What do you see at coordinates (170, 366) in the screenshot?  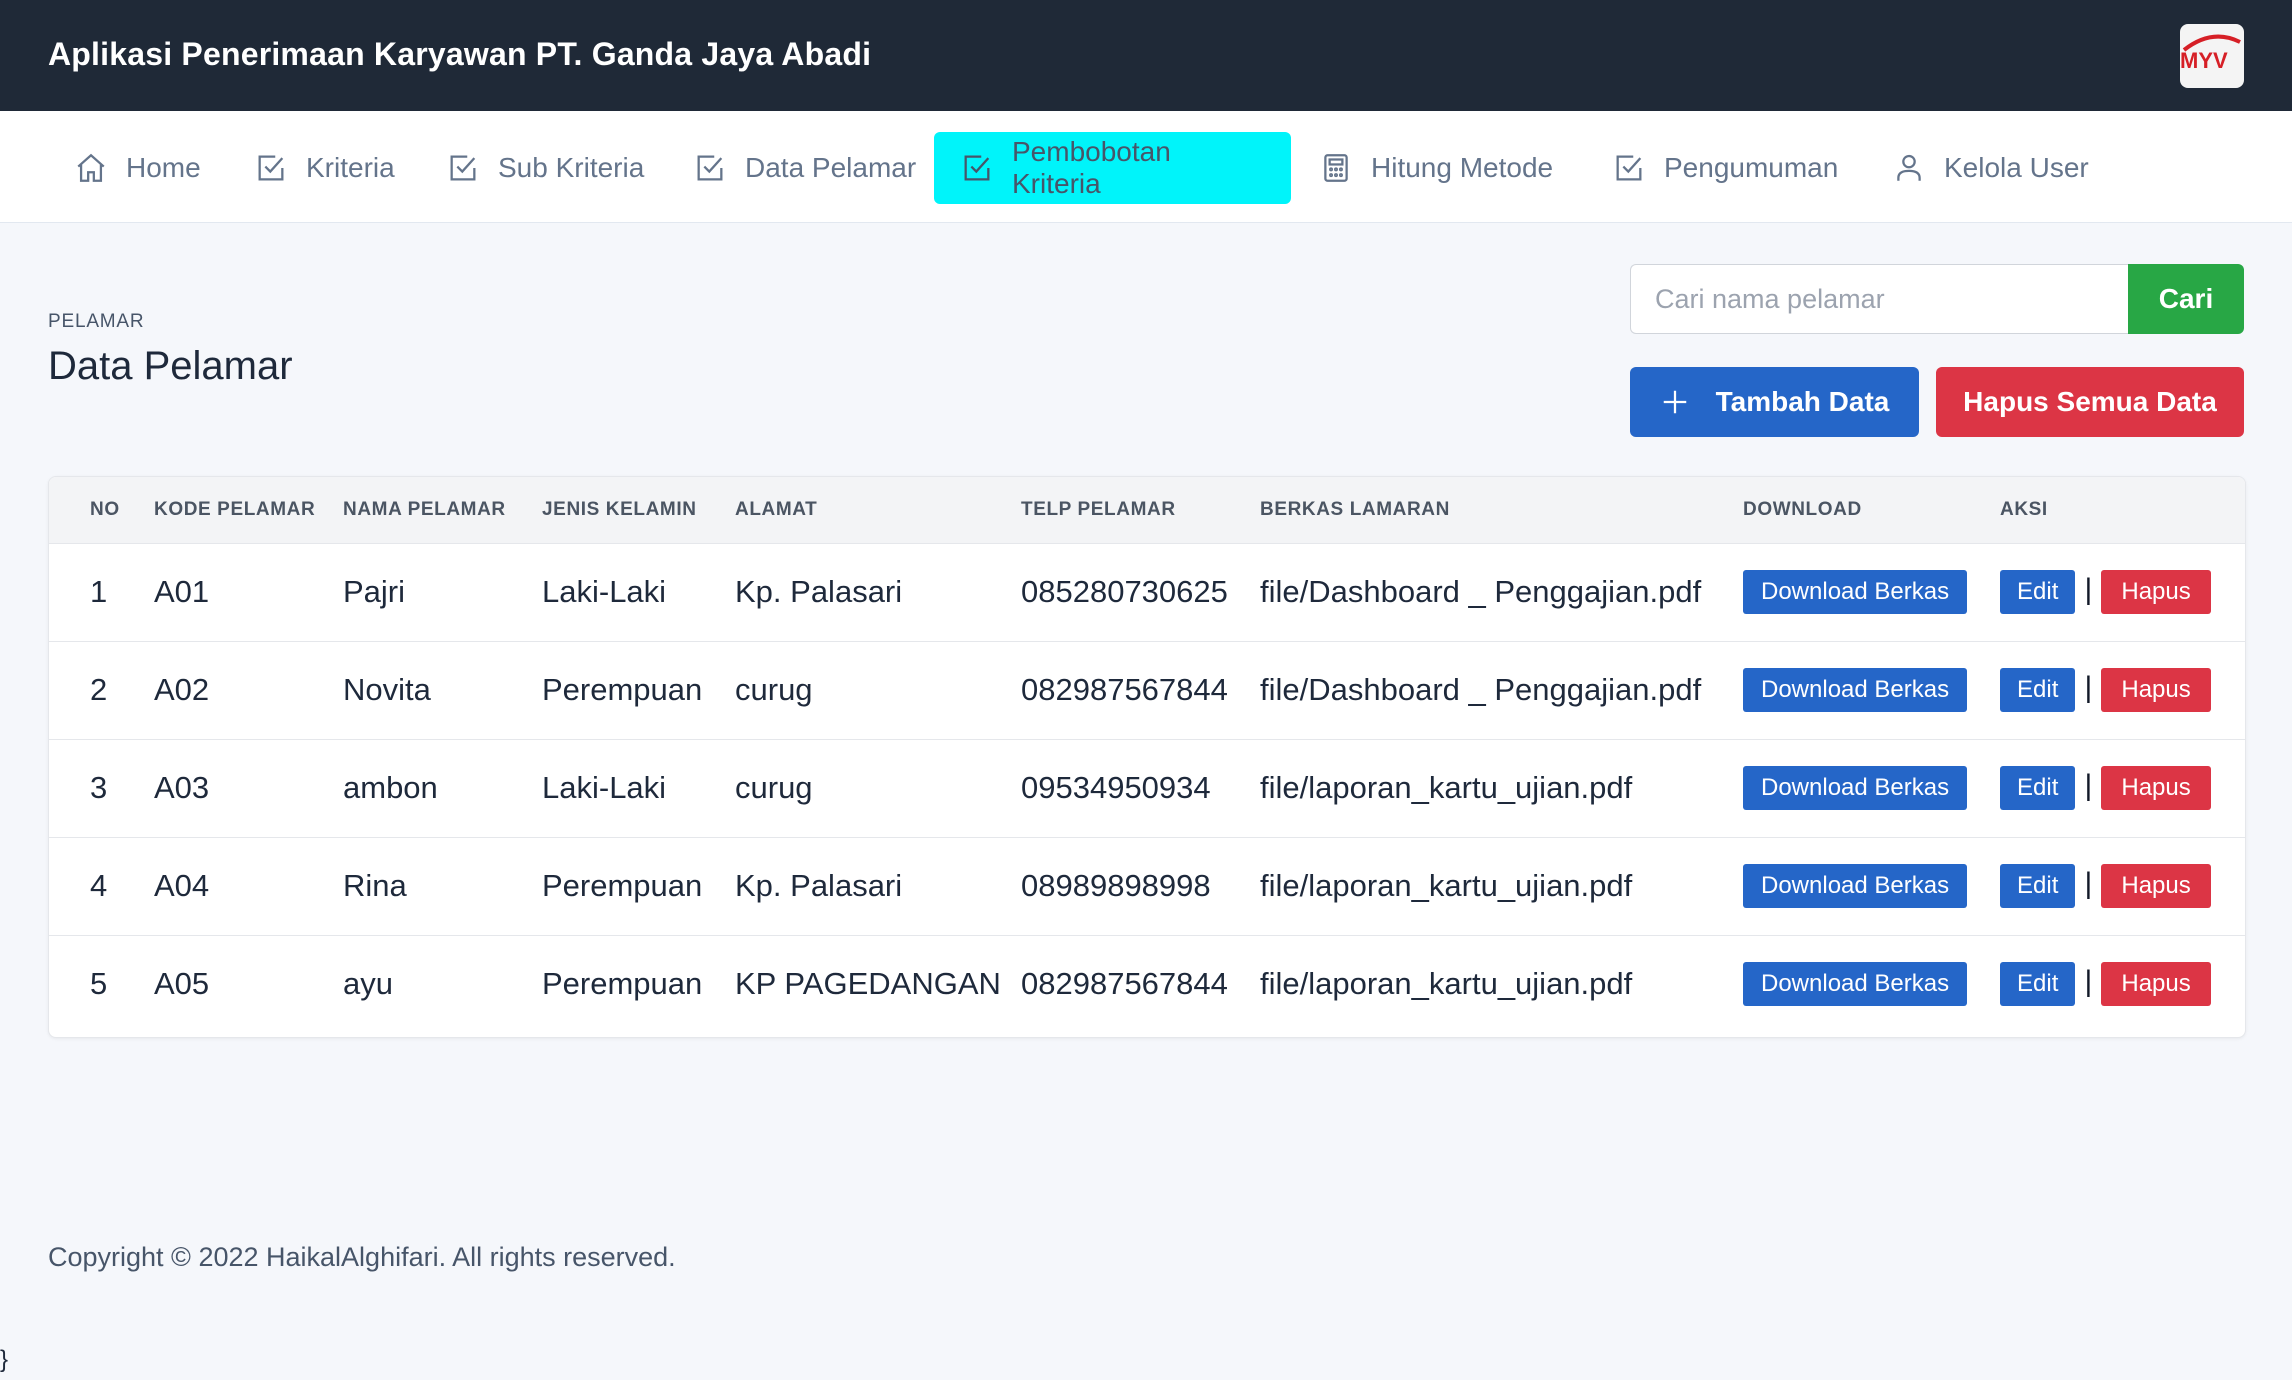 I see `page-title: Data Pelamar` at bounding box center [170, 366].